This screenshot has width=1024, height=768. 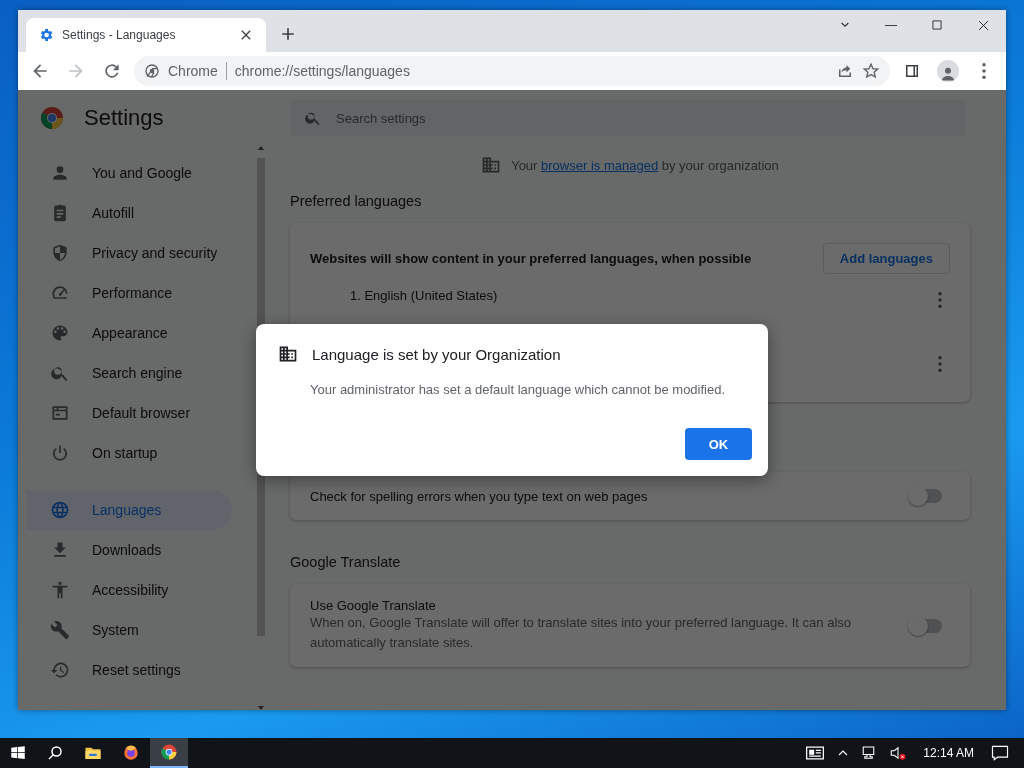 I want to click on globe-icon, so click(x=60, y=510).